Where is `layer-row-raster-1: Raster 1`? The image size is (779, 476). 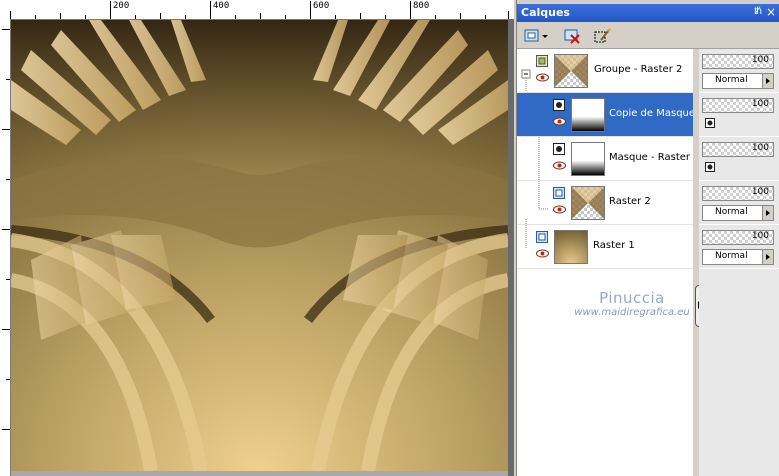 layer-row-raster-1: Raster 1 is located at coordinates (605, 247).